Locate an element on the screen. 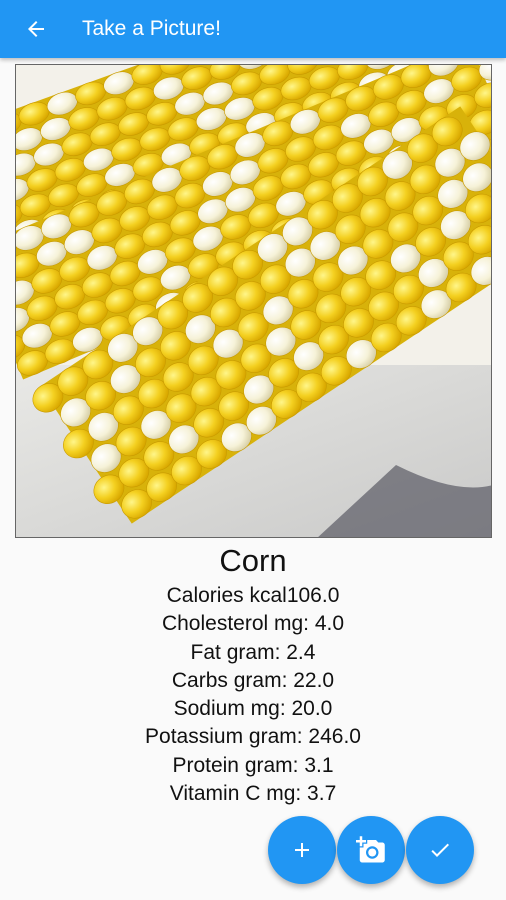 This screenshot has width=506, height=900. arrow-back-icon is located at coordinates (36, 29).